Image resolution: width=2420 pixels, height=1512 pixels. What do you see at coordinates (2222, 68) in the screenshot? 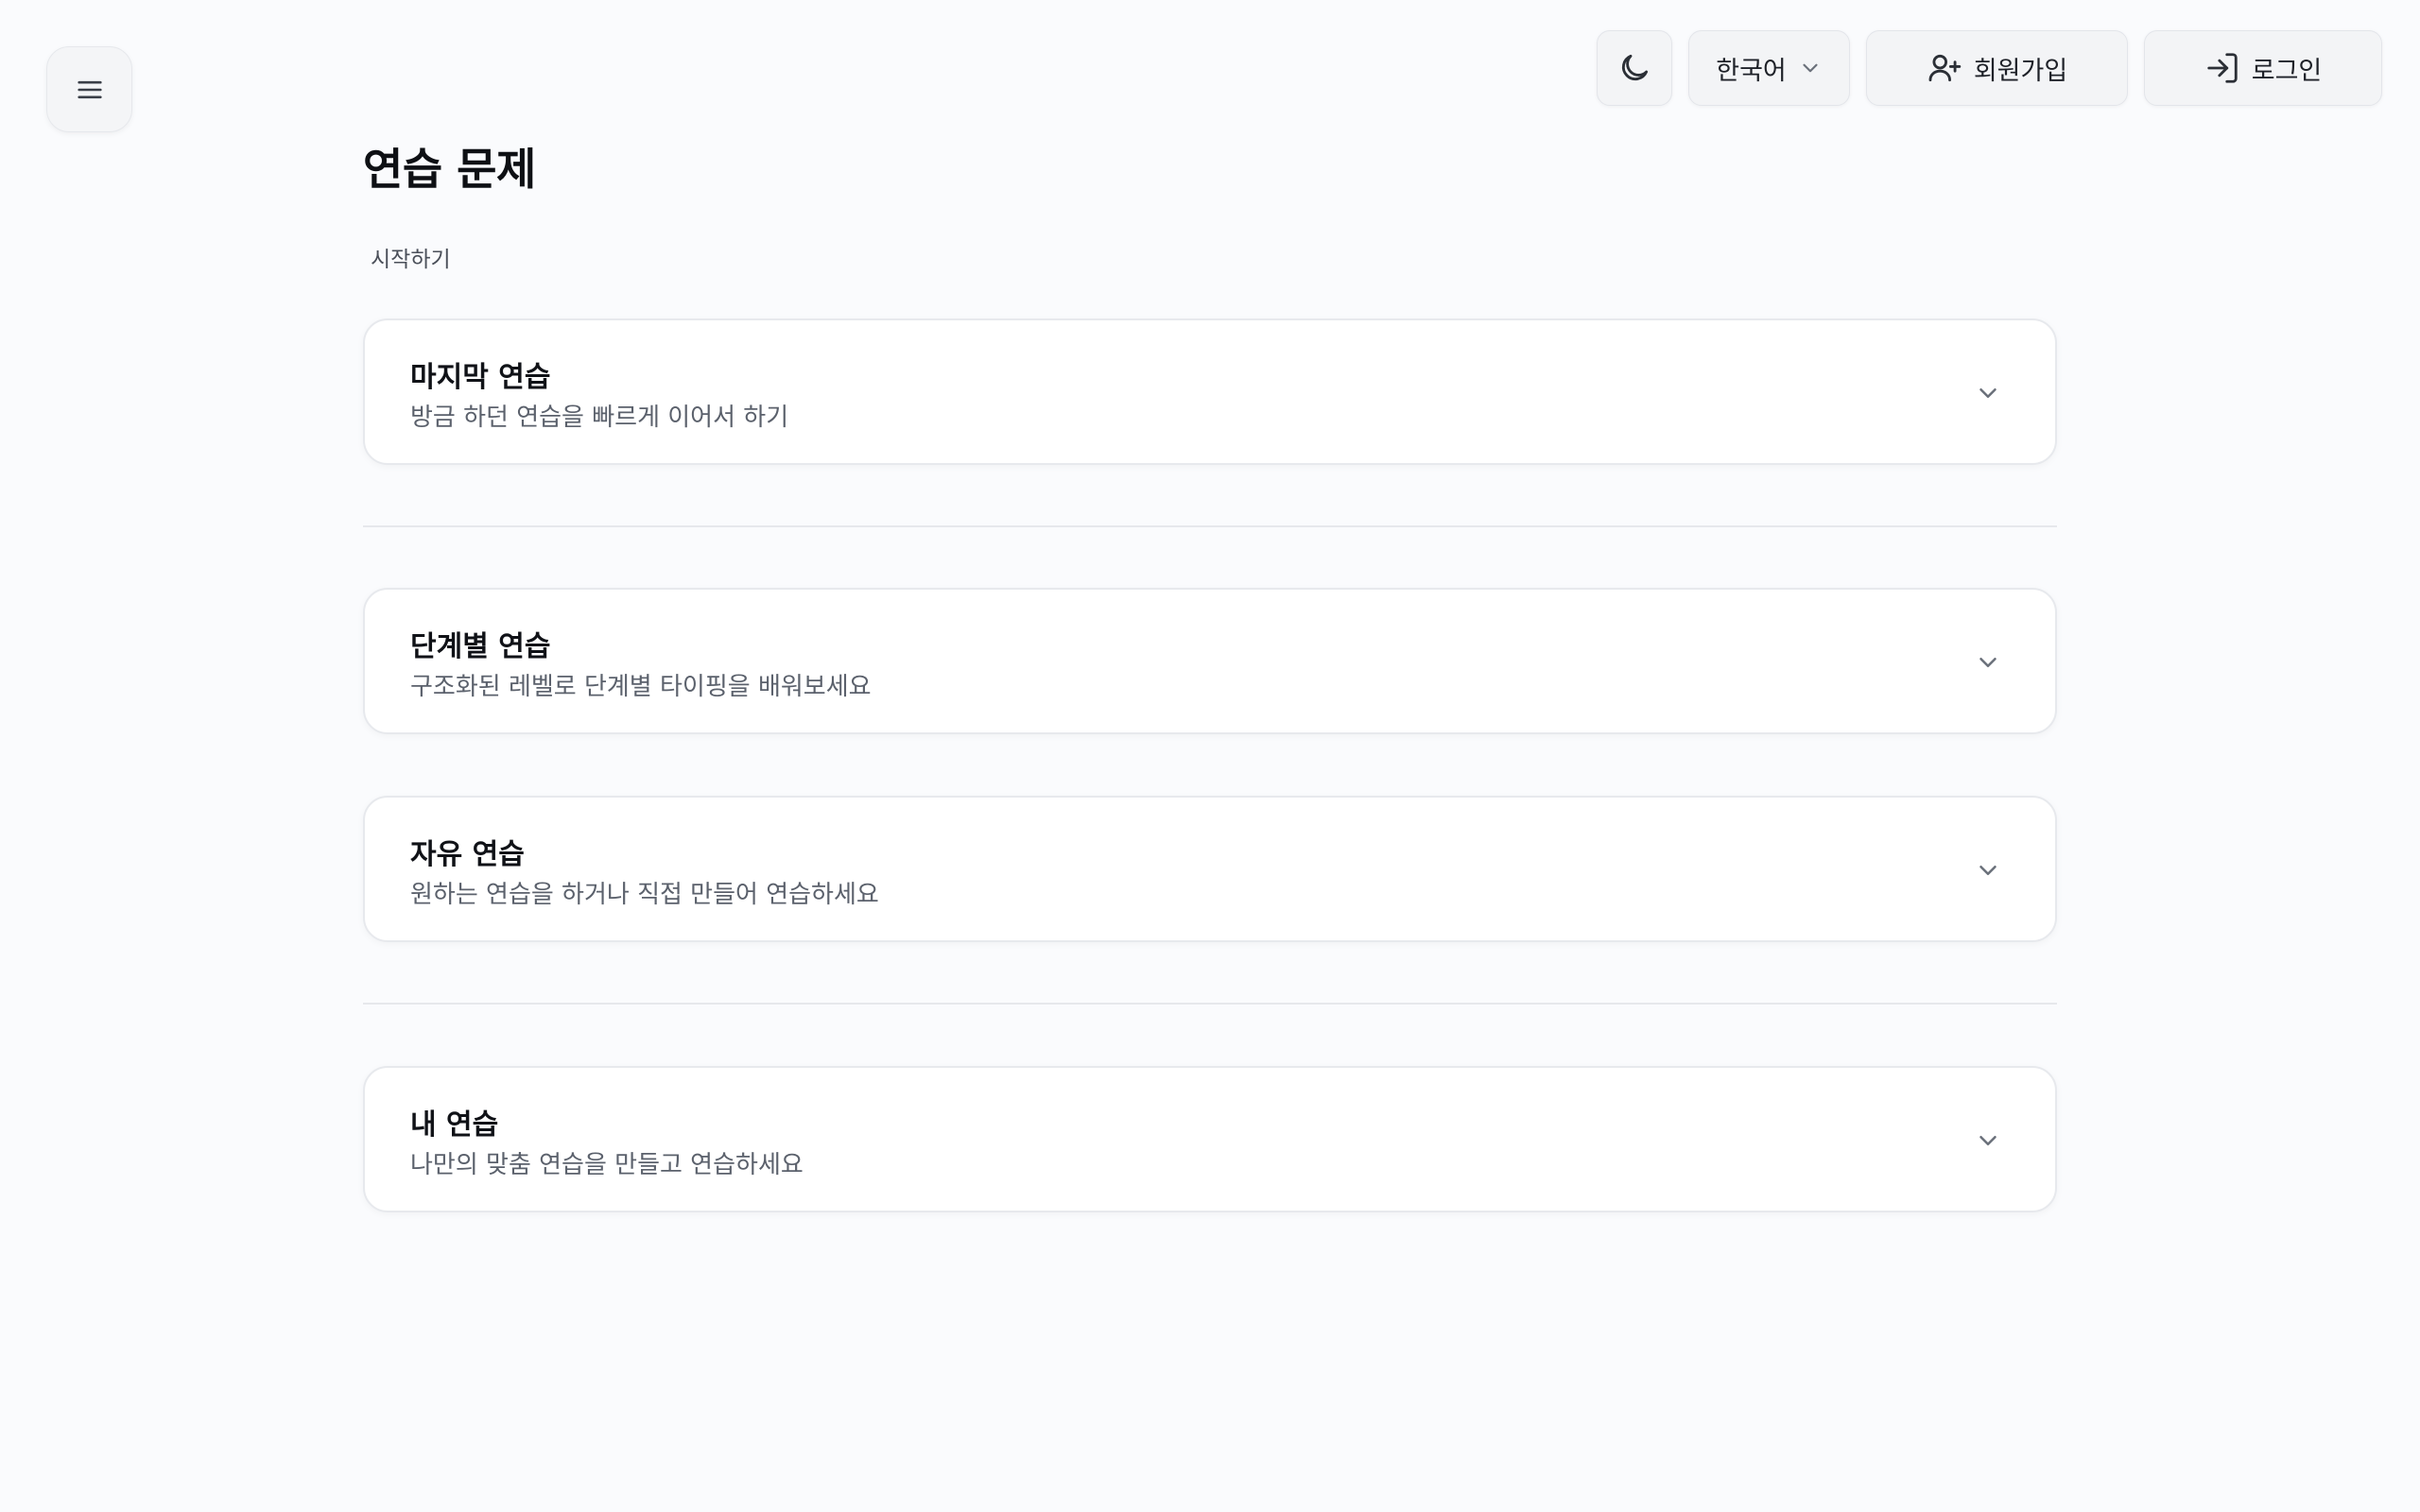
I see `log-in-icon` at bounding box center [2222, 68].